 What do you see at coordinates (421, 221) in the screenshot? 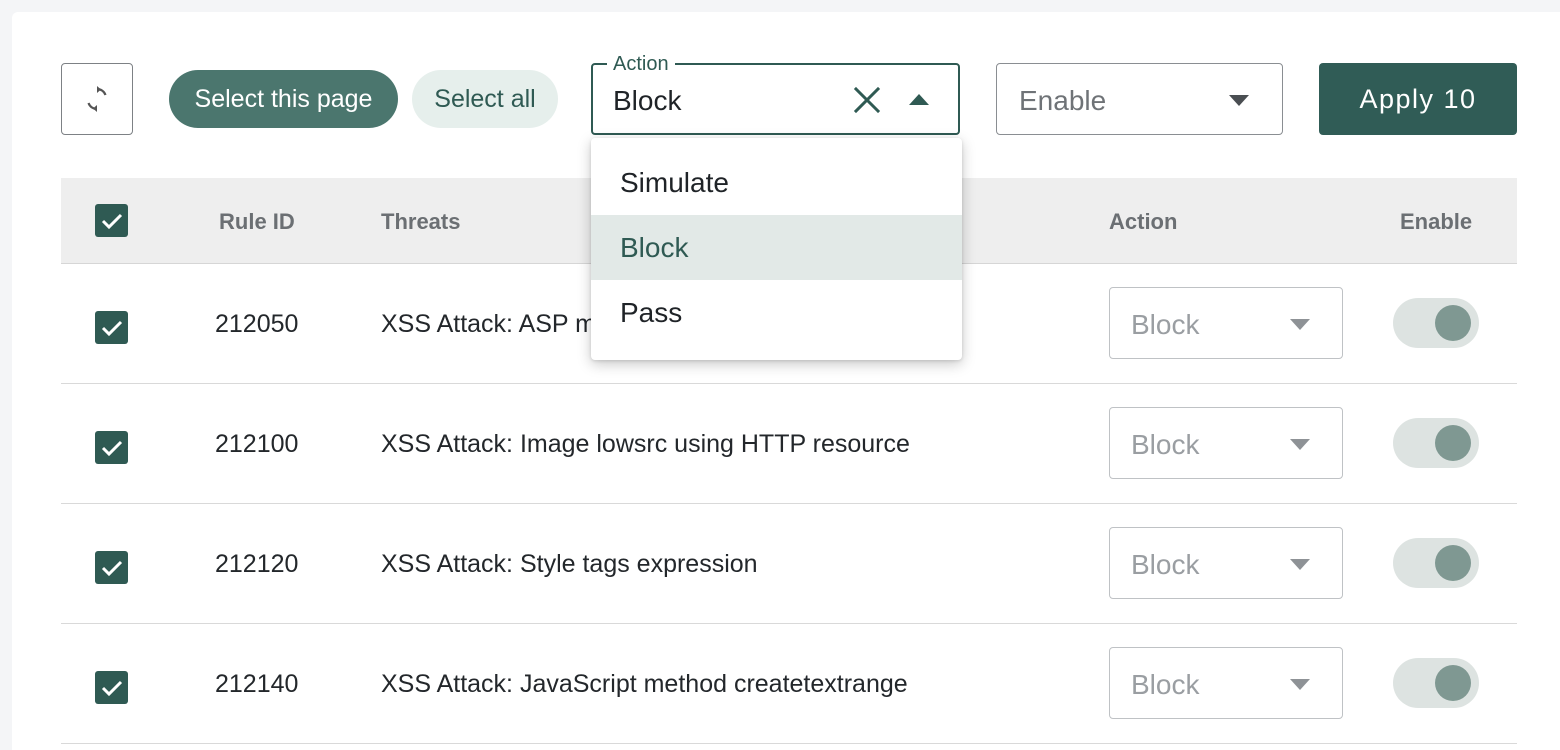
I see `column-header-threats: Threats` at bounding box center [421, 221].